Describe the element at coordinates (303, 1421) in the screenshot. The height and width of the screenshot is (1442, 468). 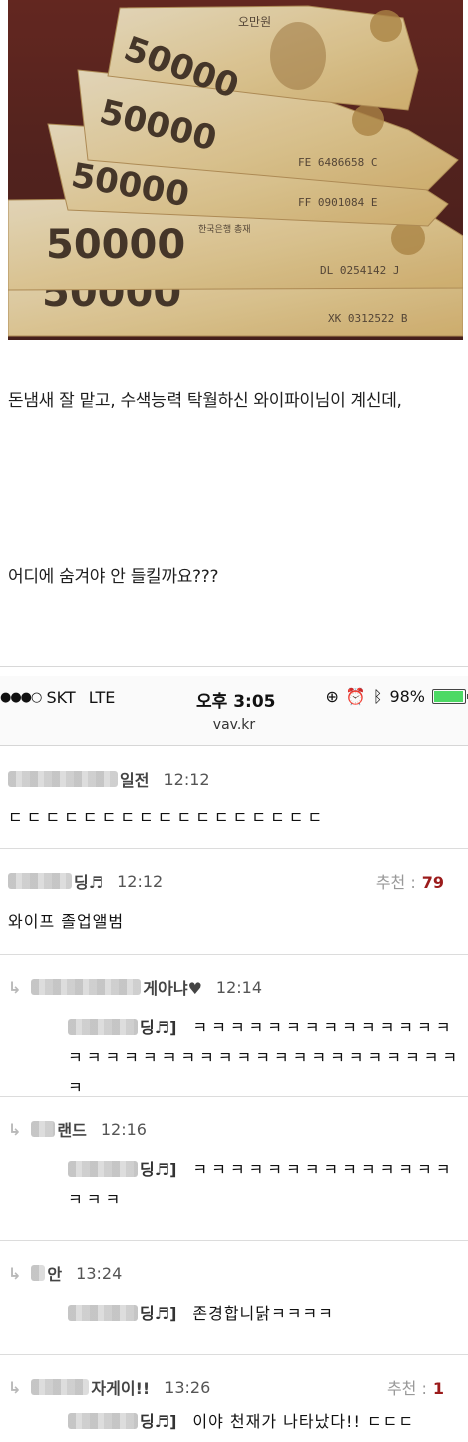
I see `reply-text: 이야 천재가 나타났다!! ㄷㄷㄷ` at that location.